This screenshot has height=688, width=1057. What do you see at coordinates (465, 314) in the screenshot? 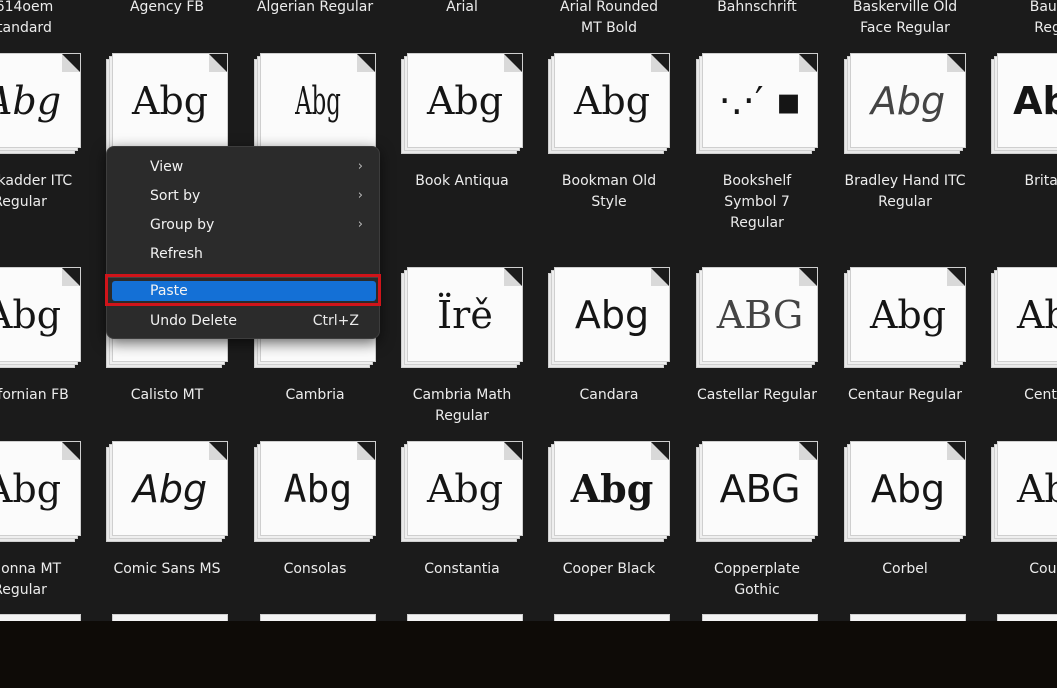
I see `font-preview-text: Ïrě` at bounding box center [465, 314].